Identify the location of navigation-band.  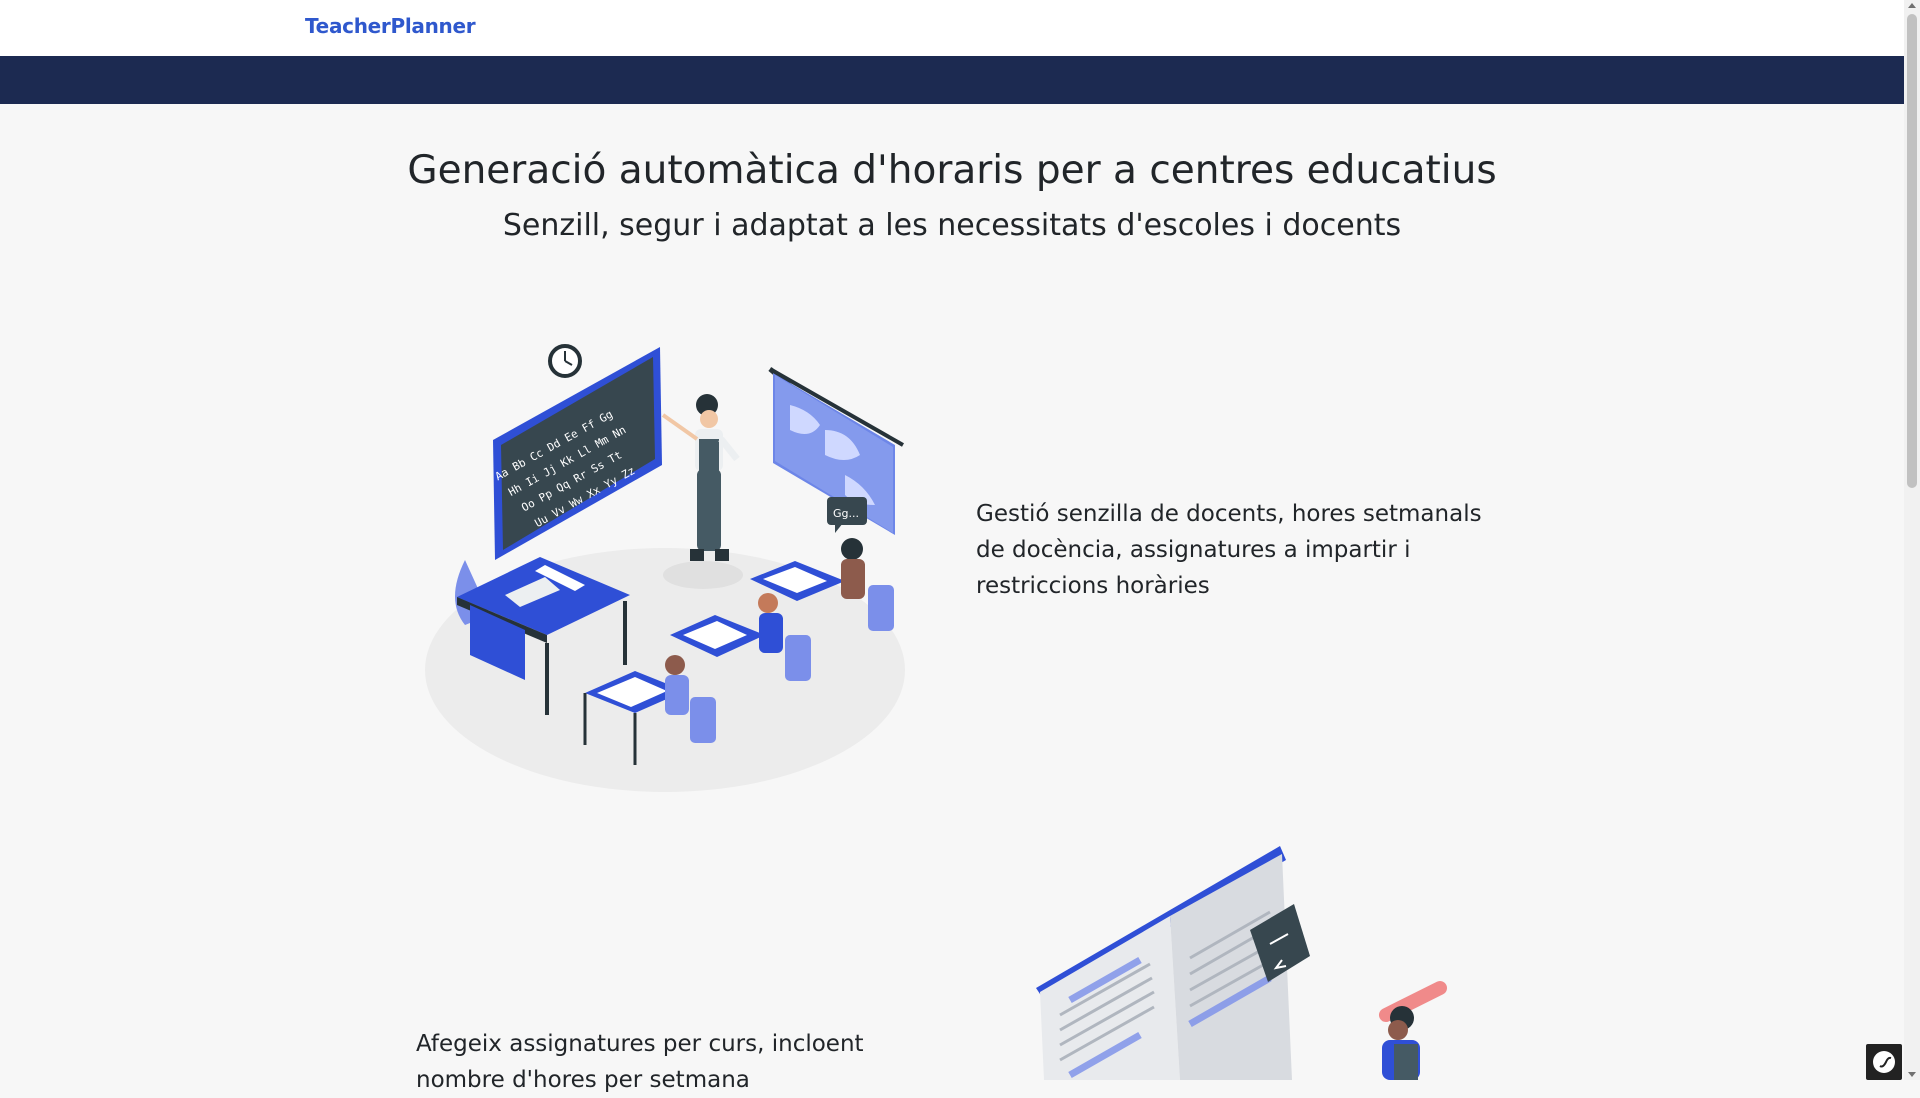
(952, 80).